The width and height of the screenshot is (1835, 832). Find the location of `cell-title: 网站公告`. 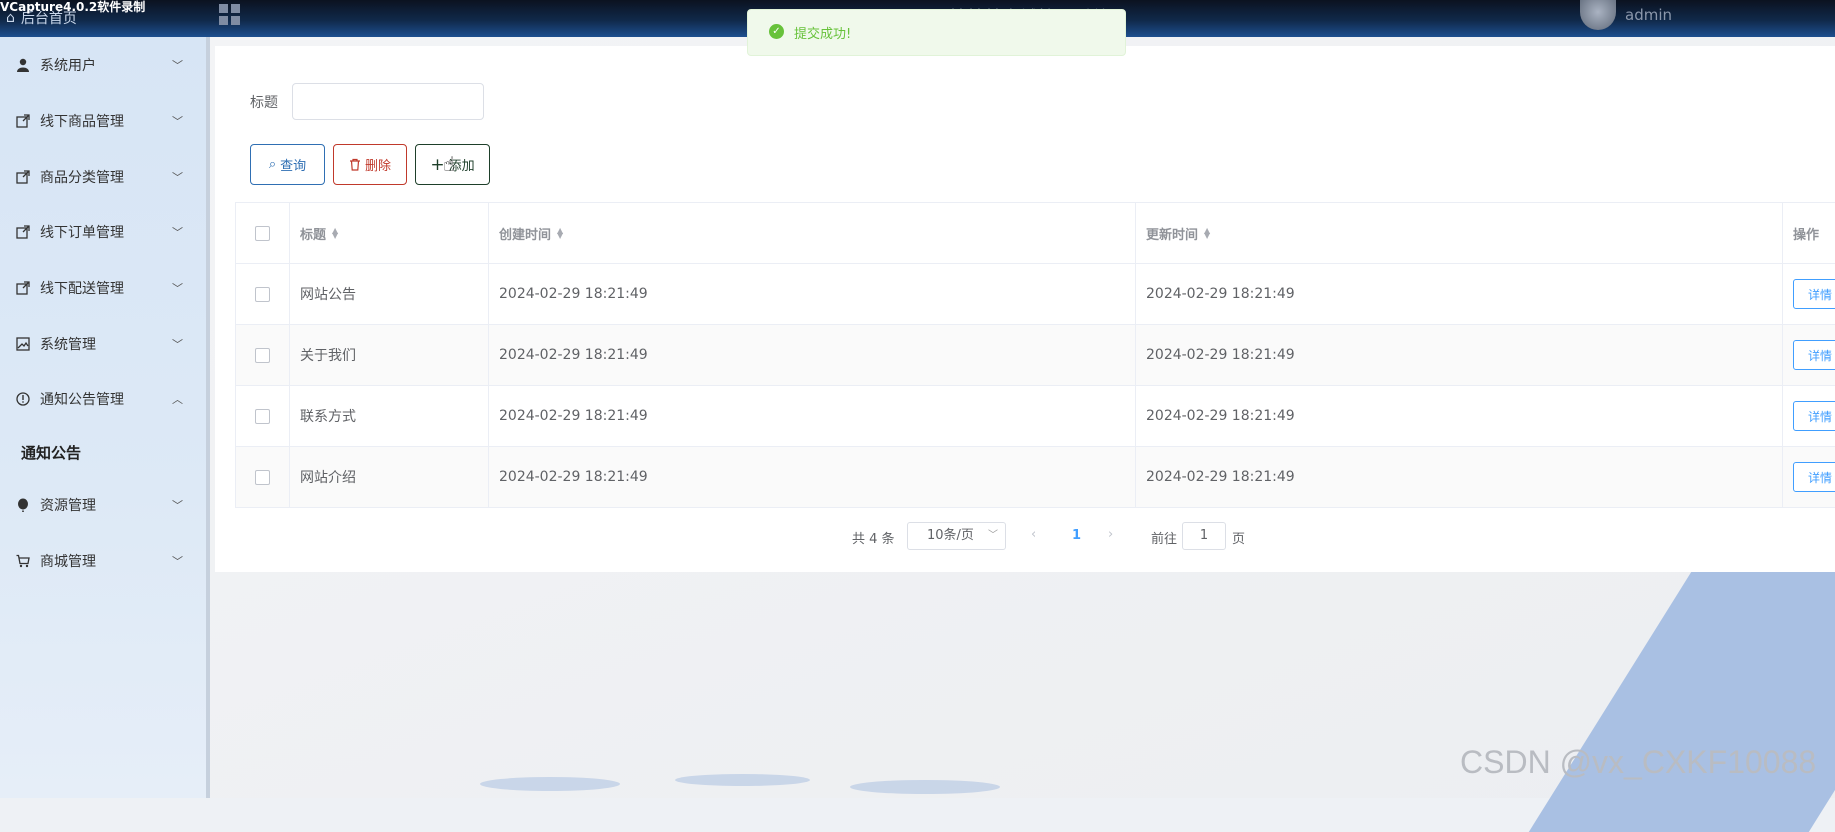

cell-title: 网站公告 is located at coordinates (388, 294).